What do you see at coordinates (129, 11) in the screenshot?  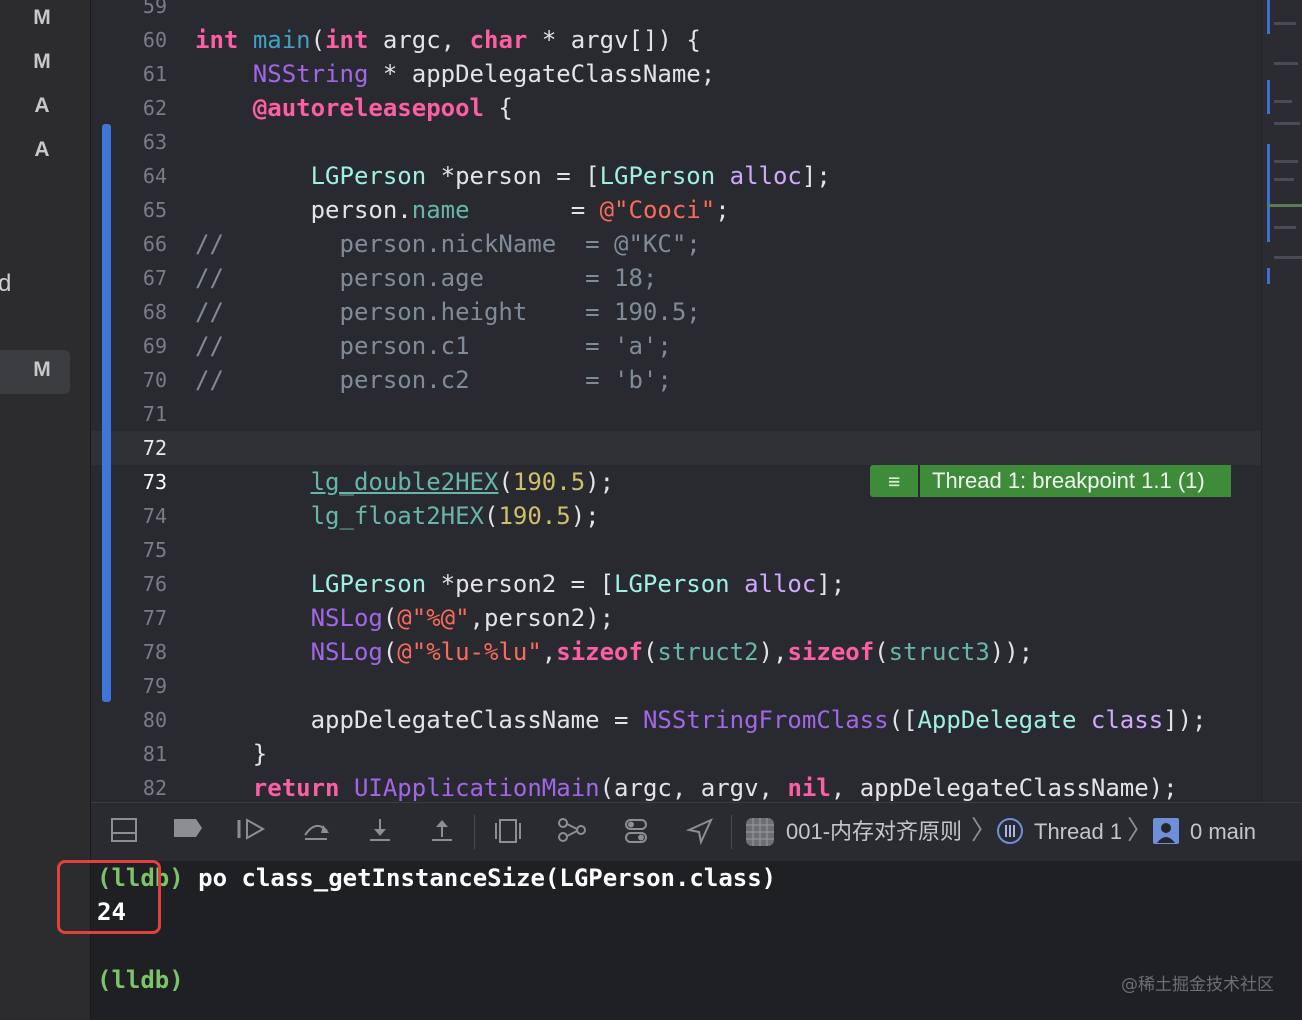 I see `line-number: 59` at bounding box center [129, 11].